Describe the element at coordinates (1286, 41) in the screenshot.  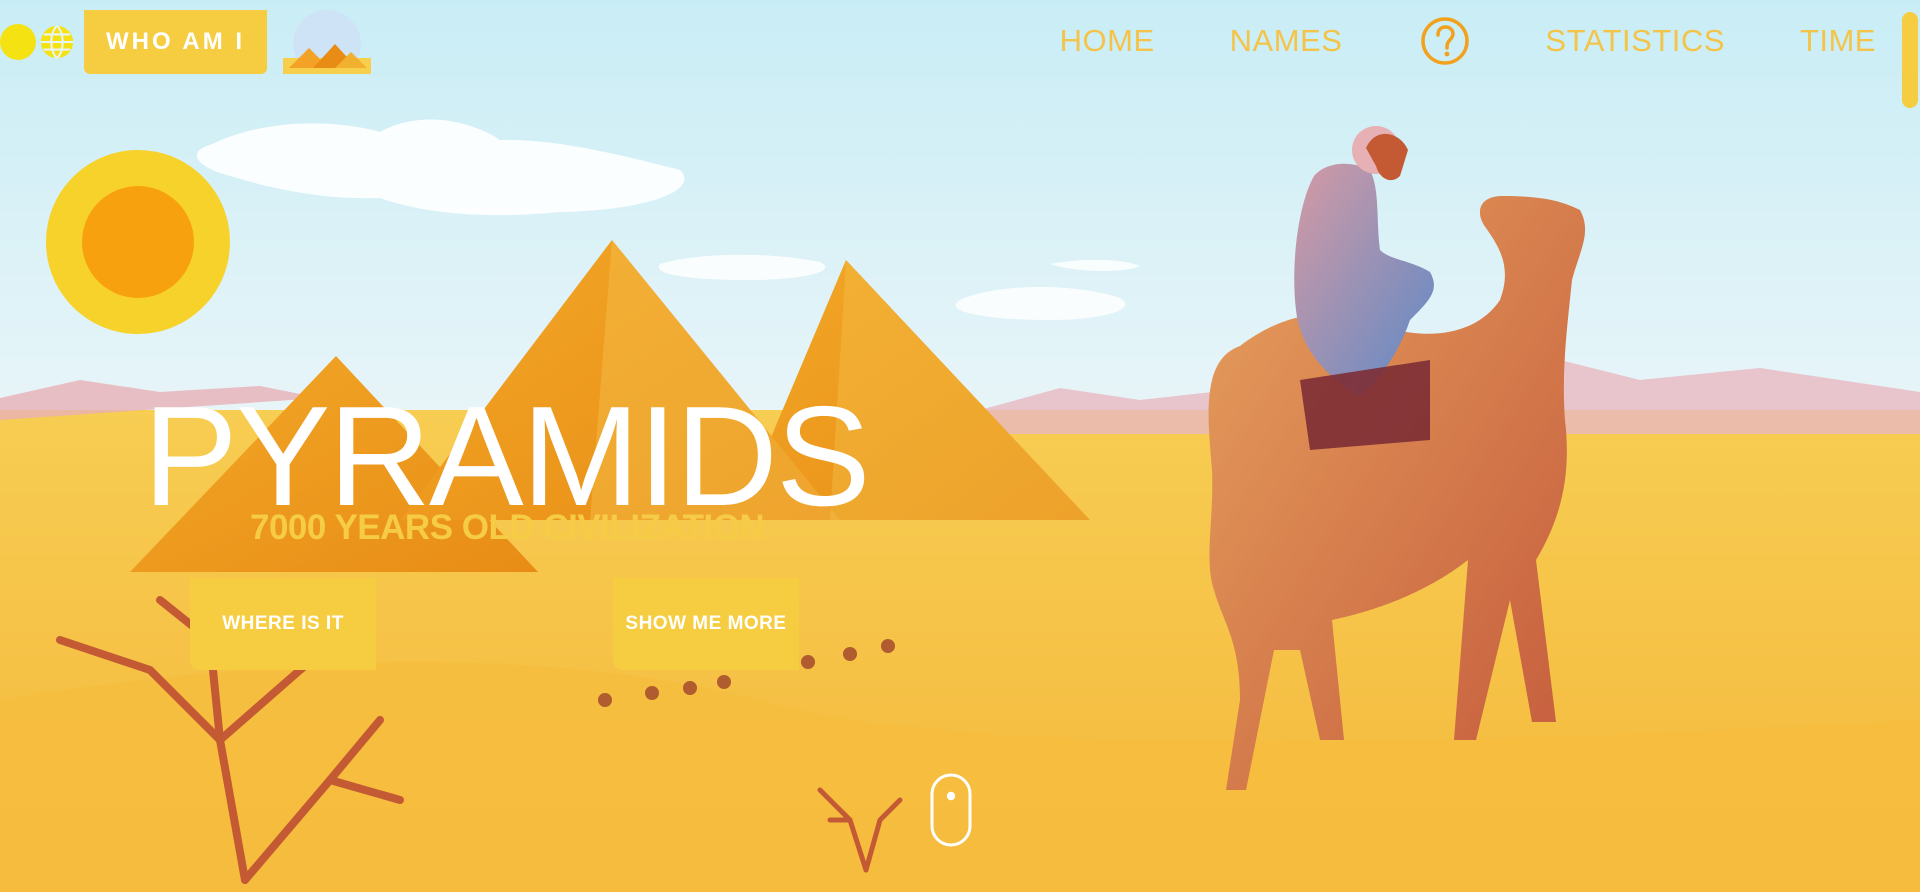
I see `nav-names-link: NAMES` at that location.